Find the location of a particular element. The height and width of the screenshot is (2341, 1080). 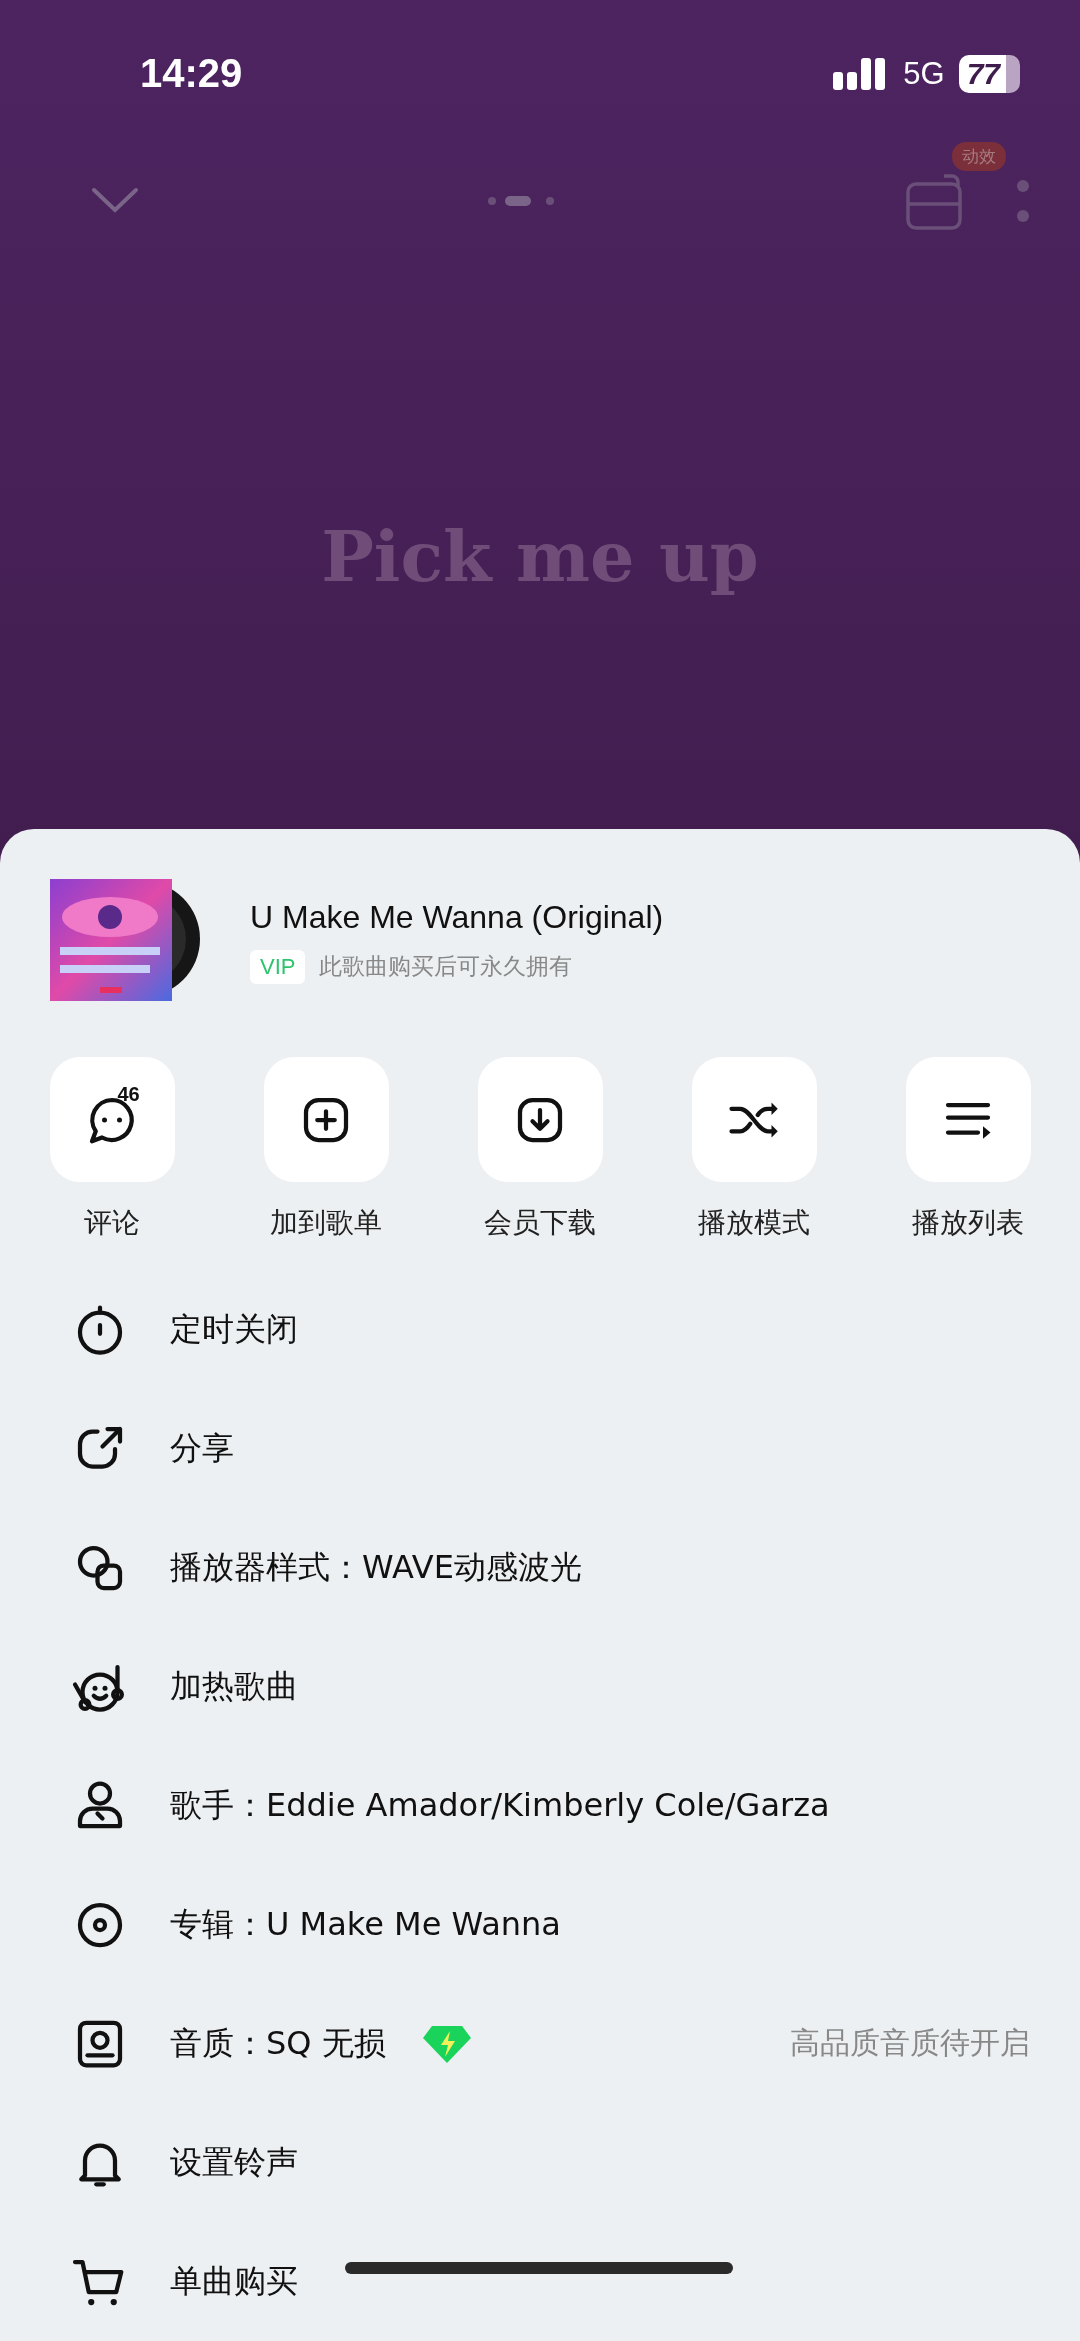

menu-item: 加热歌曲 is located at coordinates (234, 1686).